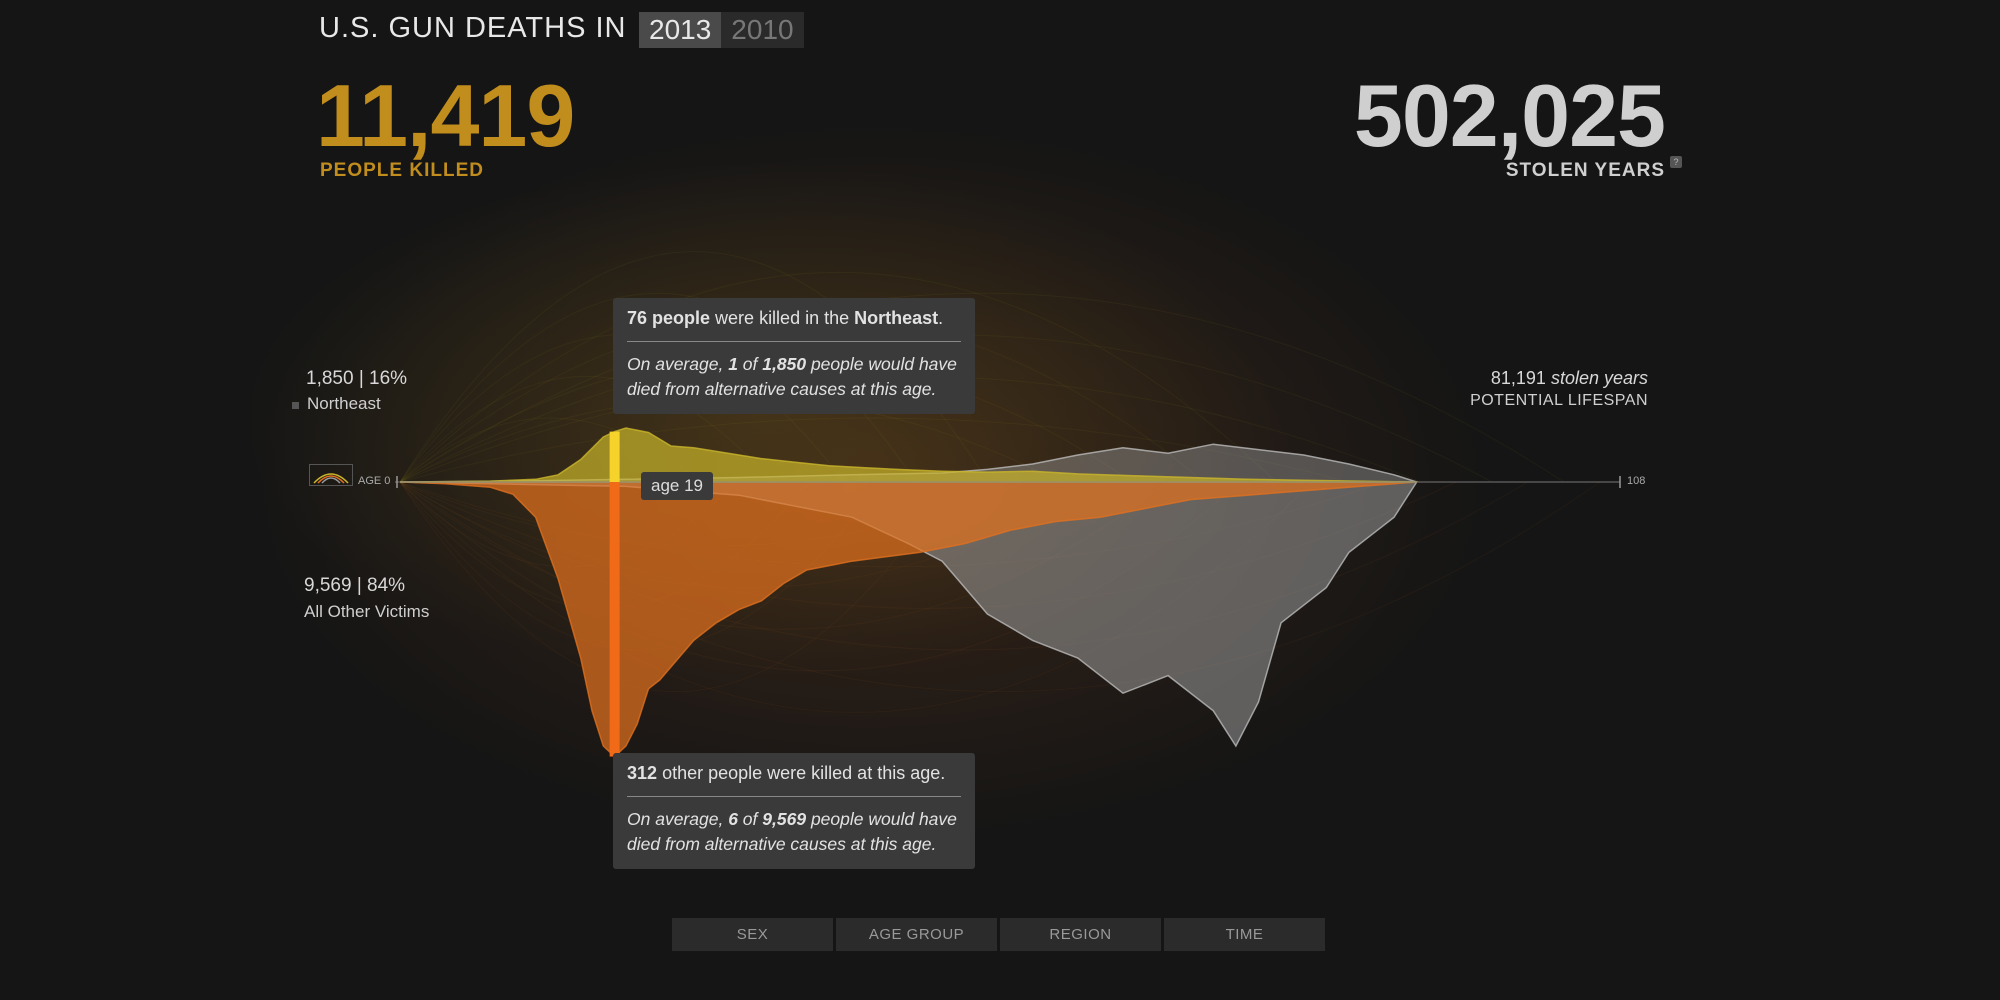 The image size is (2000, 1000). I want to click on year-2013-button: 2013, so click(680, 30).